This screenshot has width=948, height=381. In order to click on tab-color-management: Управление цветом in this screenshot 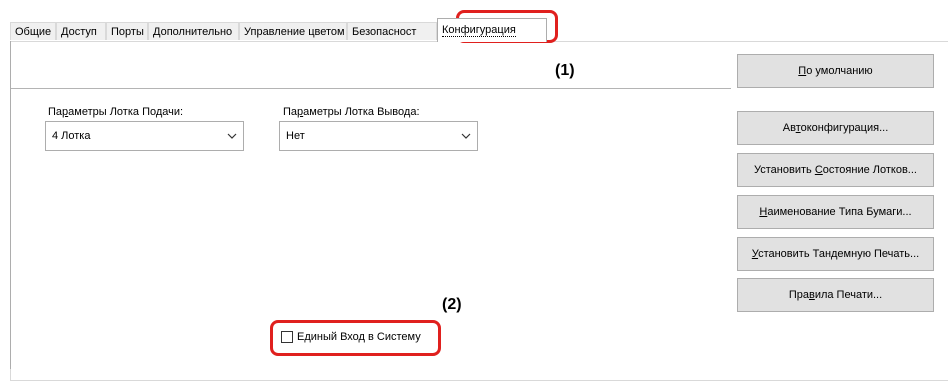, I will do `click(293, 31)`.